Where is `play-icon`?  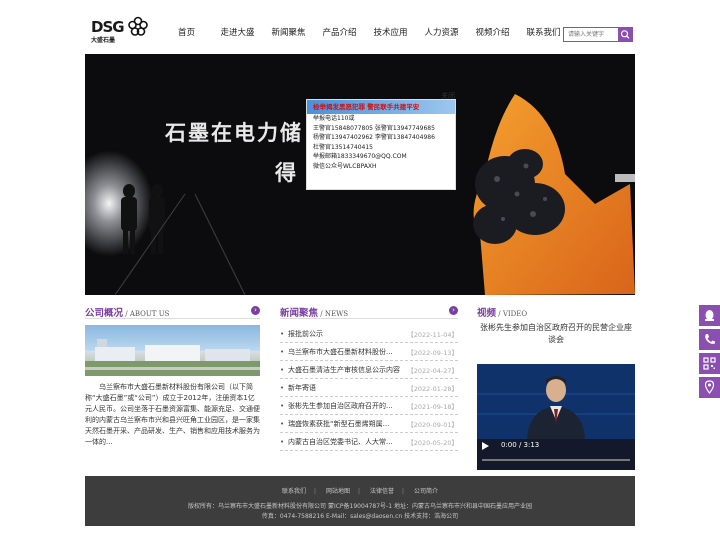 play-icon is located at coordinates (485, 446).